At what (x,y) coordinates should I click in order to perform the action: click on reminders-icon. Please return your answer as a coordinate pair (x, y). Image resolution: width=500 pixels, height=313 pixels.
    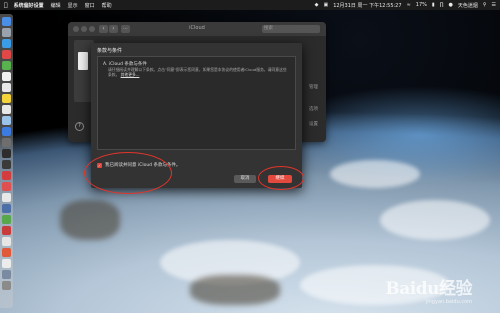
    Looking at the image, I should click on (6, 109).